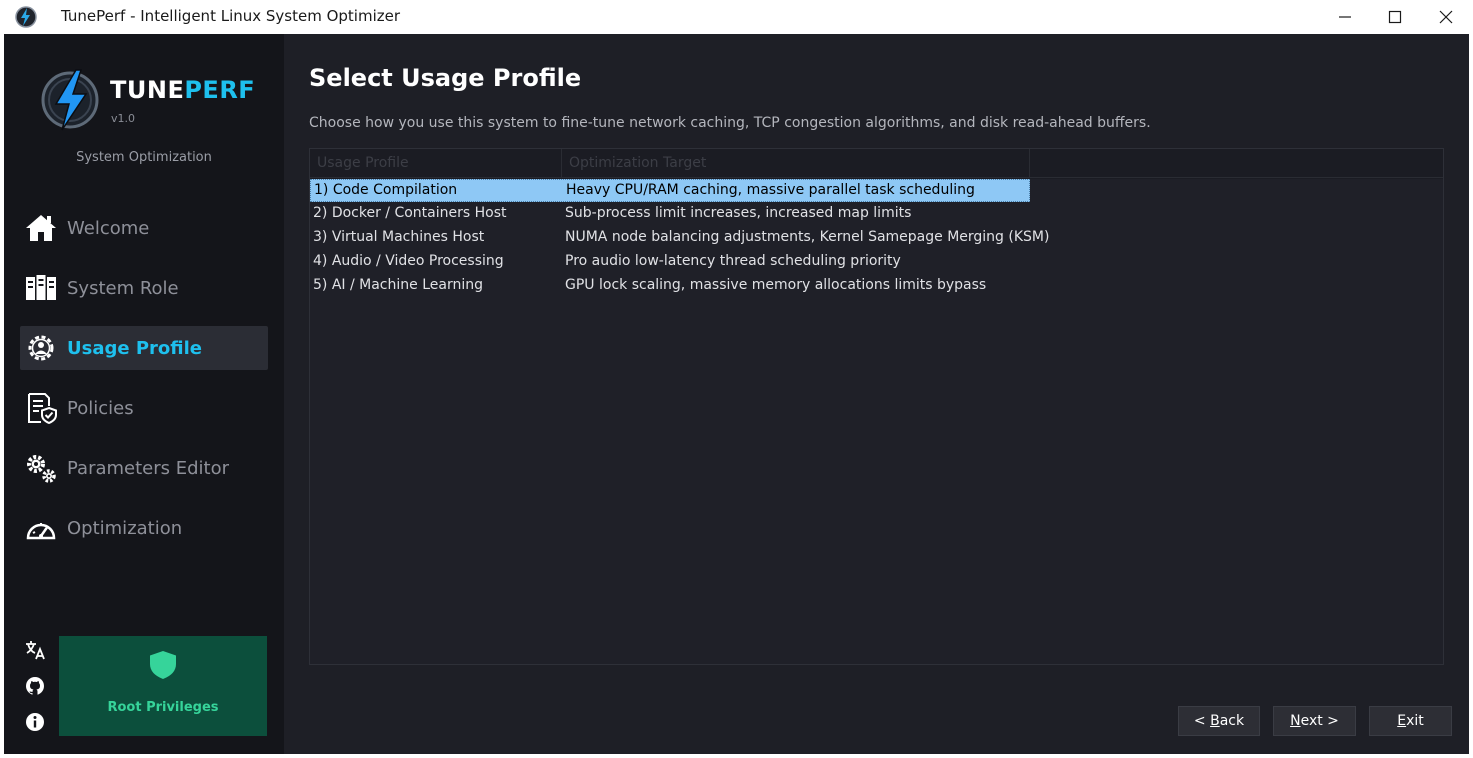  Describe the element at coordinates (796, 163) in the screenshot. I see `column-header-optimization-target: Optimization Target` at that location.